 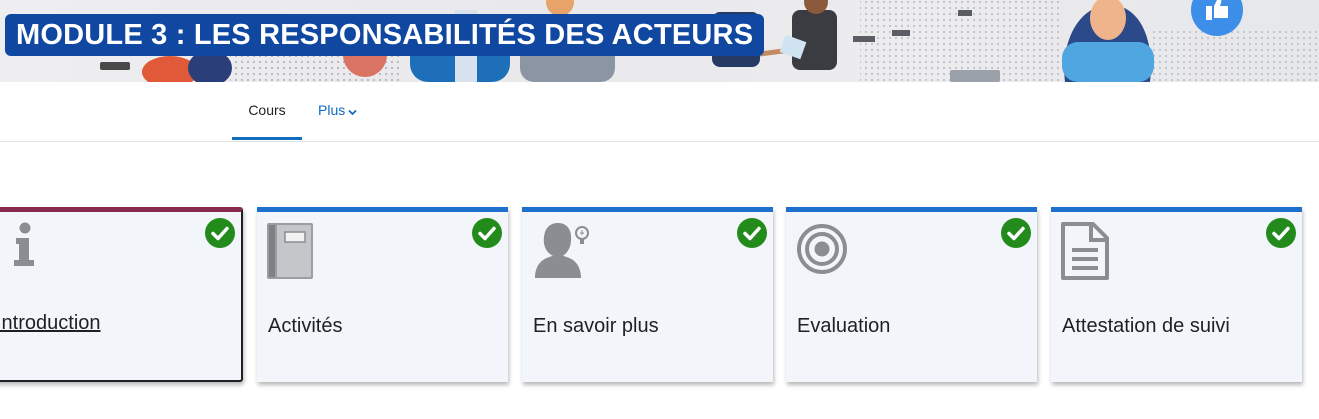 What do you see at coordinates (1146, 326) in the screenshot?
I see `section-label: Attestation de suivi` at bounding box center [1146, 326].